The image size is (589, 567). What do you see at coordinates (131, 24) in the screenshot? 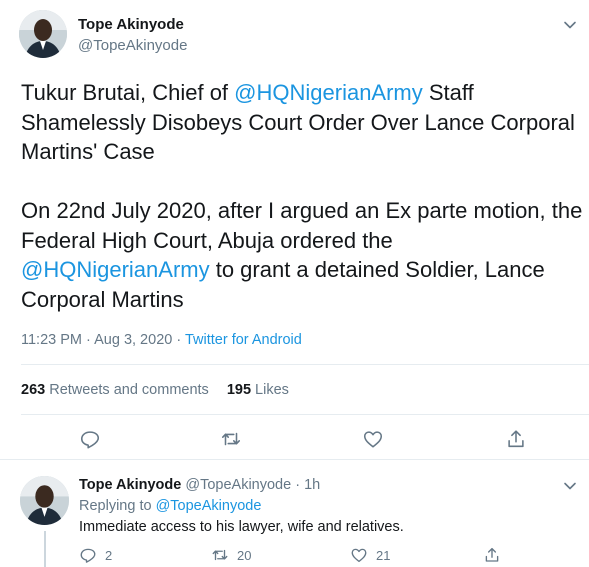
I see `author-name: Tope Akinyode` at bounding box center [131, 24].